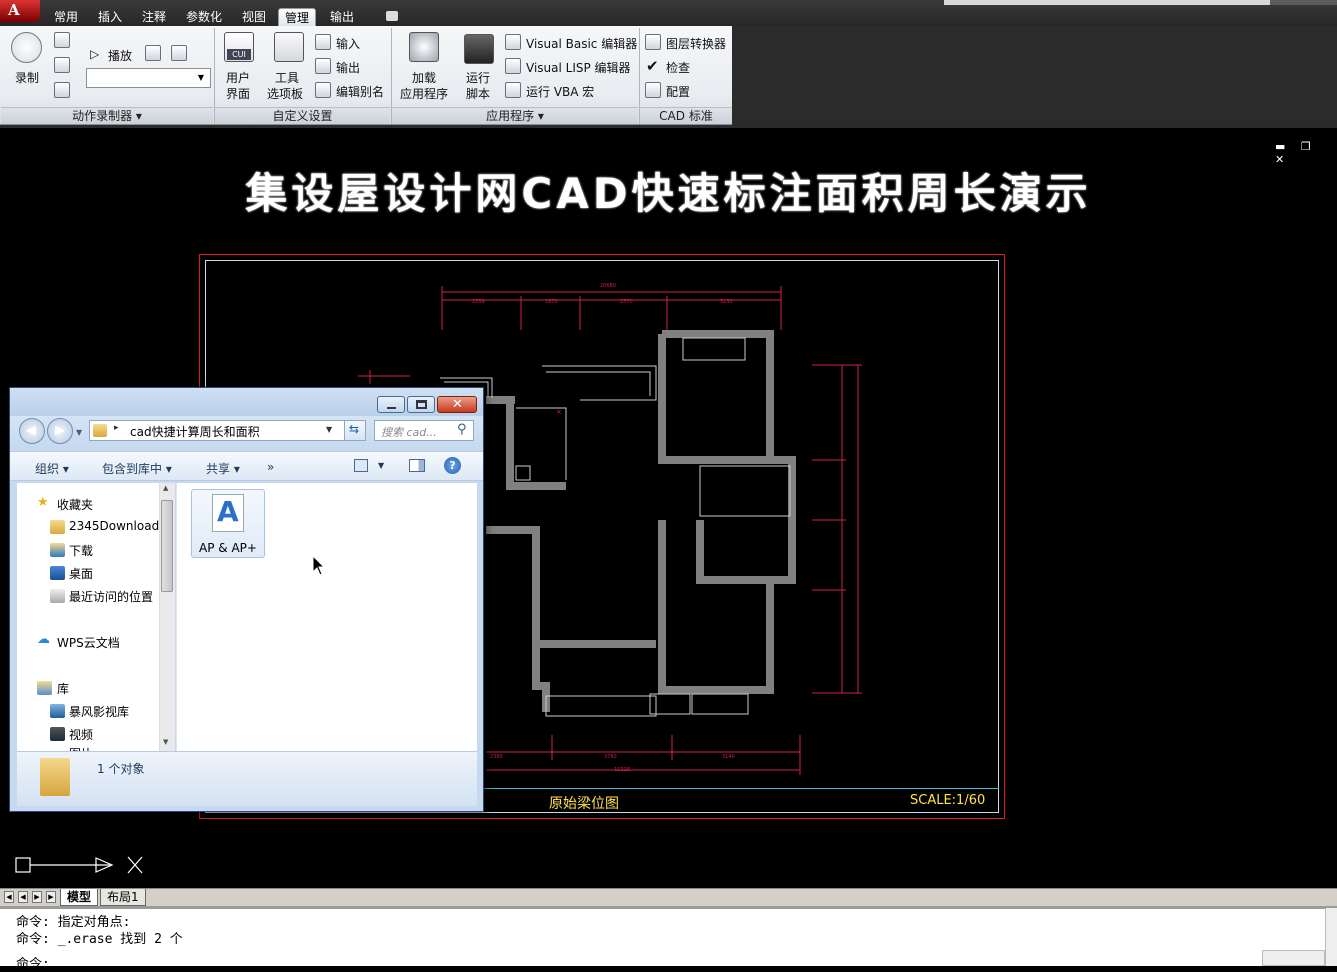  Describe the element at coordinates (246, 466) in the screenshot. I see `explorer-command-bar: 组织 ▾ 包含到库中 ▾ 共享 ▾ » ▼ ?` at that location.